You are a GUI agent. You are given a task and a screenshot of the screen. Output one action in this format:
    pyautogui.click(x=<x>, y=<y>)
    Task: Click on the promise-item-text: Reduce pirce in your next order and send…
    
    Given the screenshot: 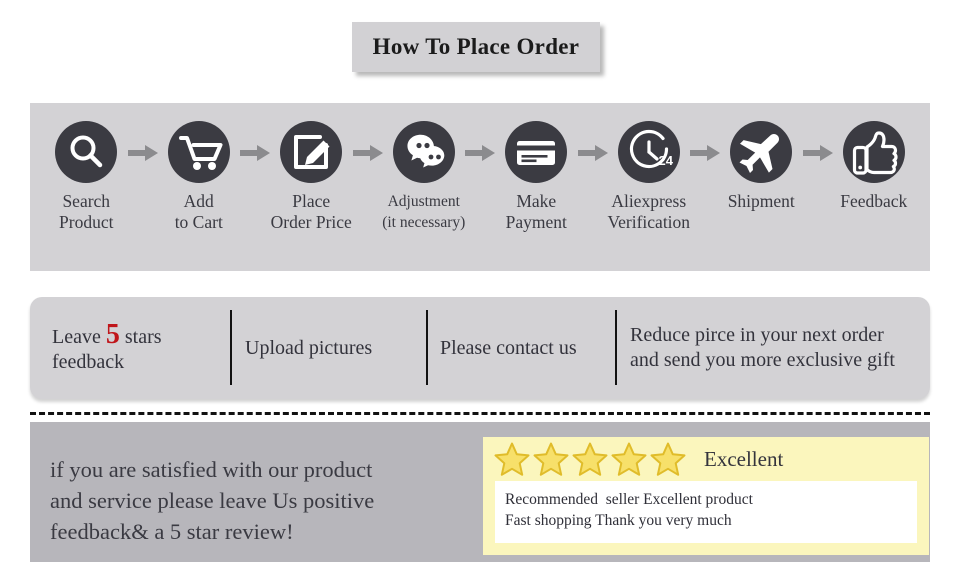 What is the action you would take?
    pyautogui.click(x=762, y=347)
    